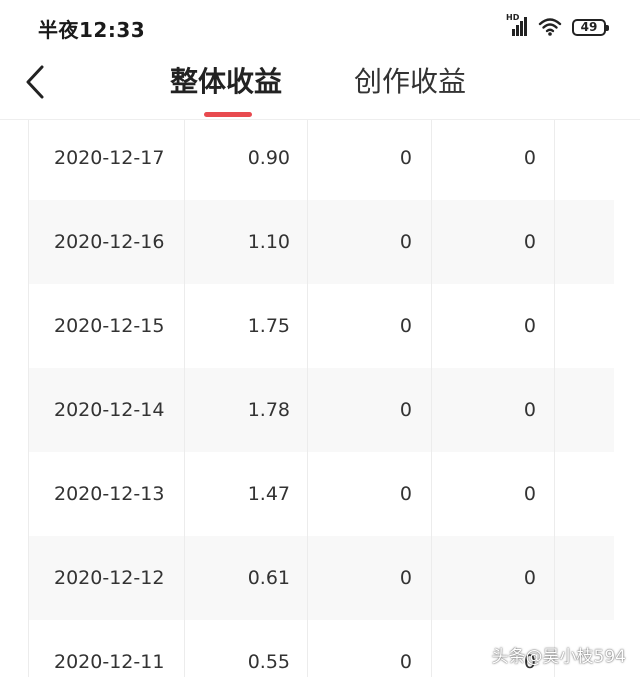 The image size is (640, 677). I want to click on status-bar: 半夜12:33 HD 49, so click(320, 26).